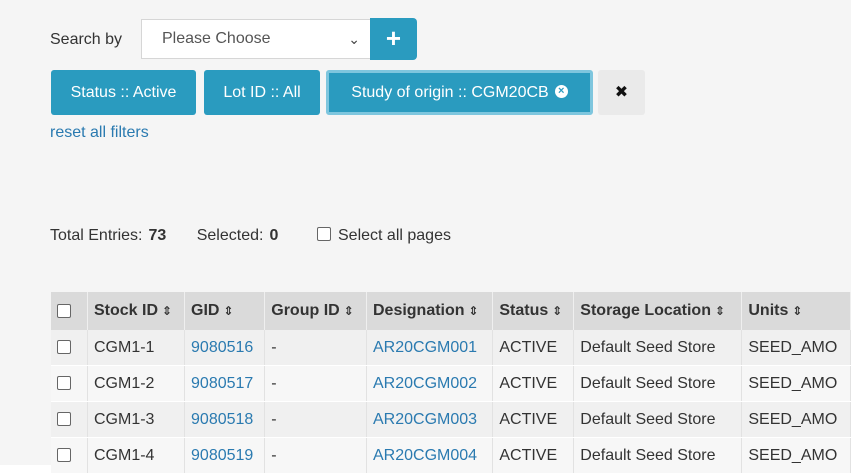  I want to click on selected-label: Selected:, so click(230, 235).